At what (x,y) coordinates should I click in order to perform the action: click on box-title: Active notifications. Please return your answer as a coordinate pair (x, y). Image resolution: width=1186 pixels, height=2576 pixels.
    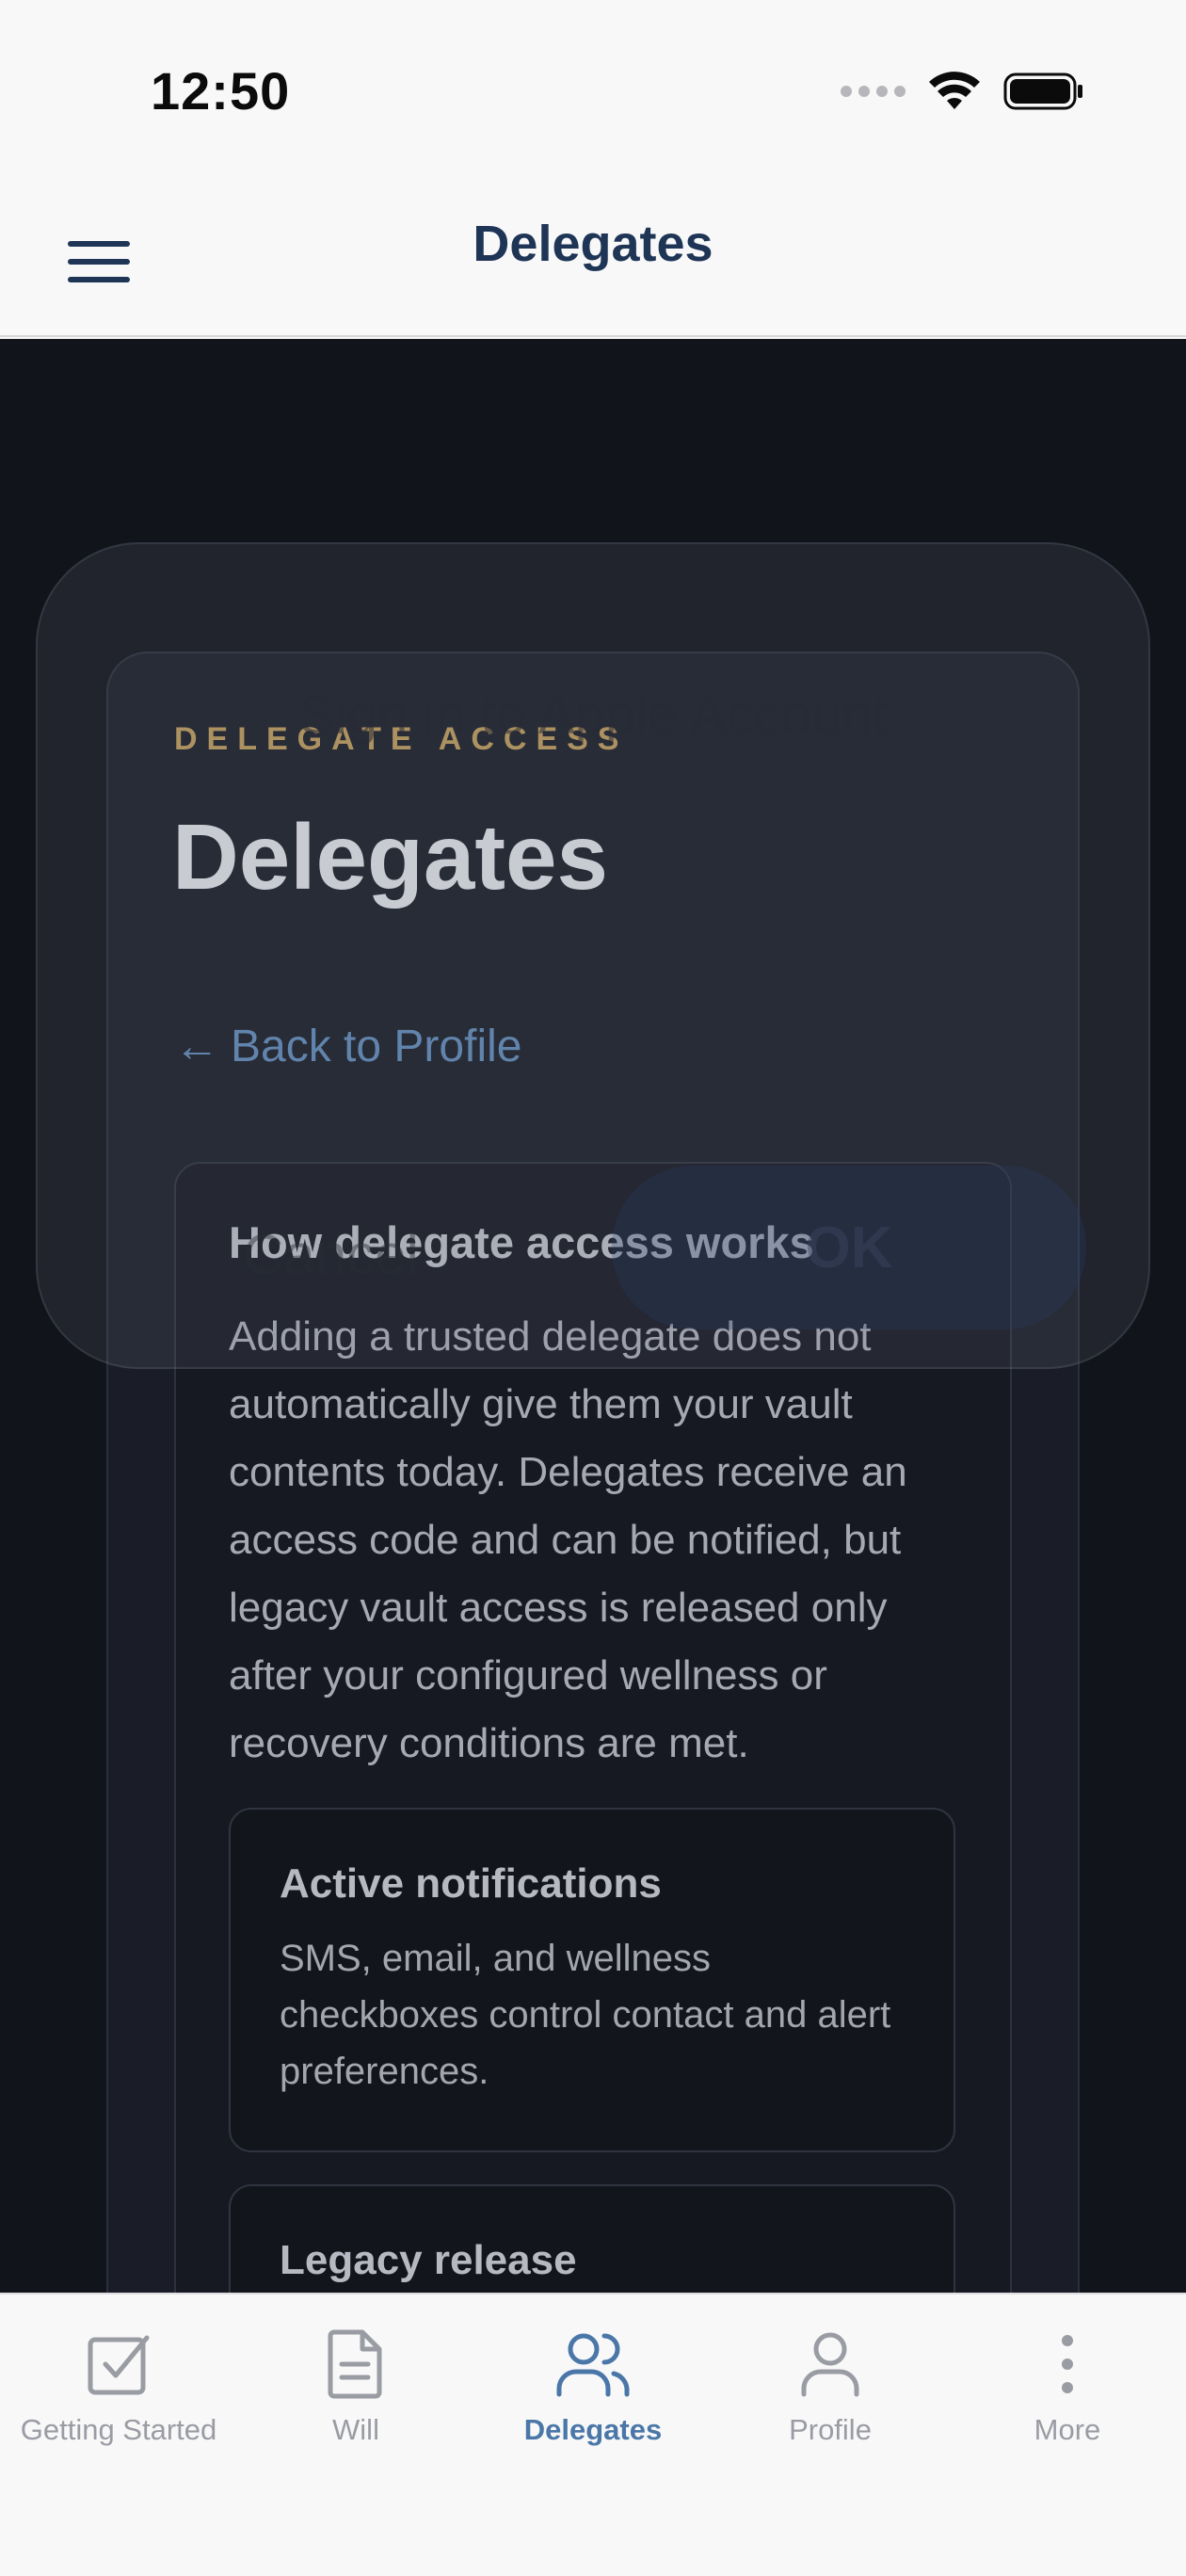
    Looking at the image, I should click on (471, 1883).